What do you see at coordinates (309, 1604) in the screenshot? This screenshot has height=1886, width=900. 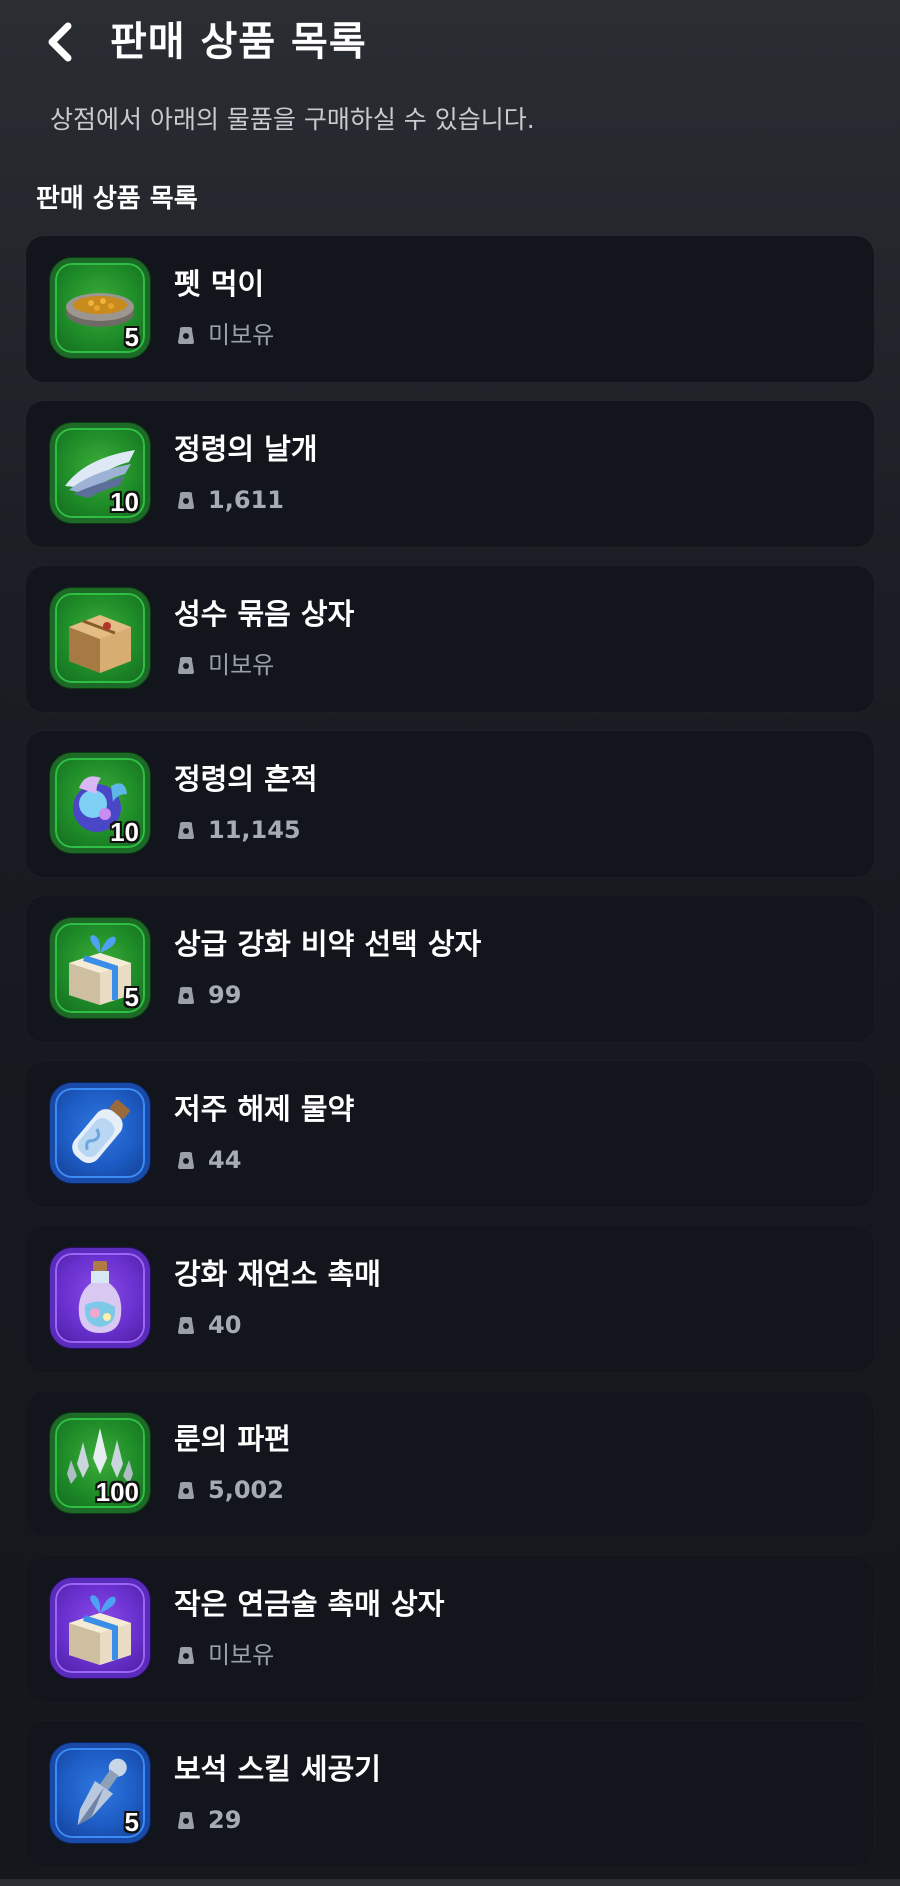 I see `item-name: 작은 연금술 촉매 상자` at bounding box center [309, 1604].